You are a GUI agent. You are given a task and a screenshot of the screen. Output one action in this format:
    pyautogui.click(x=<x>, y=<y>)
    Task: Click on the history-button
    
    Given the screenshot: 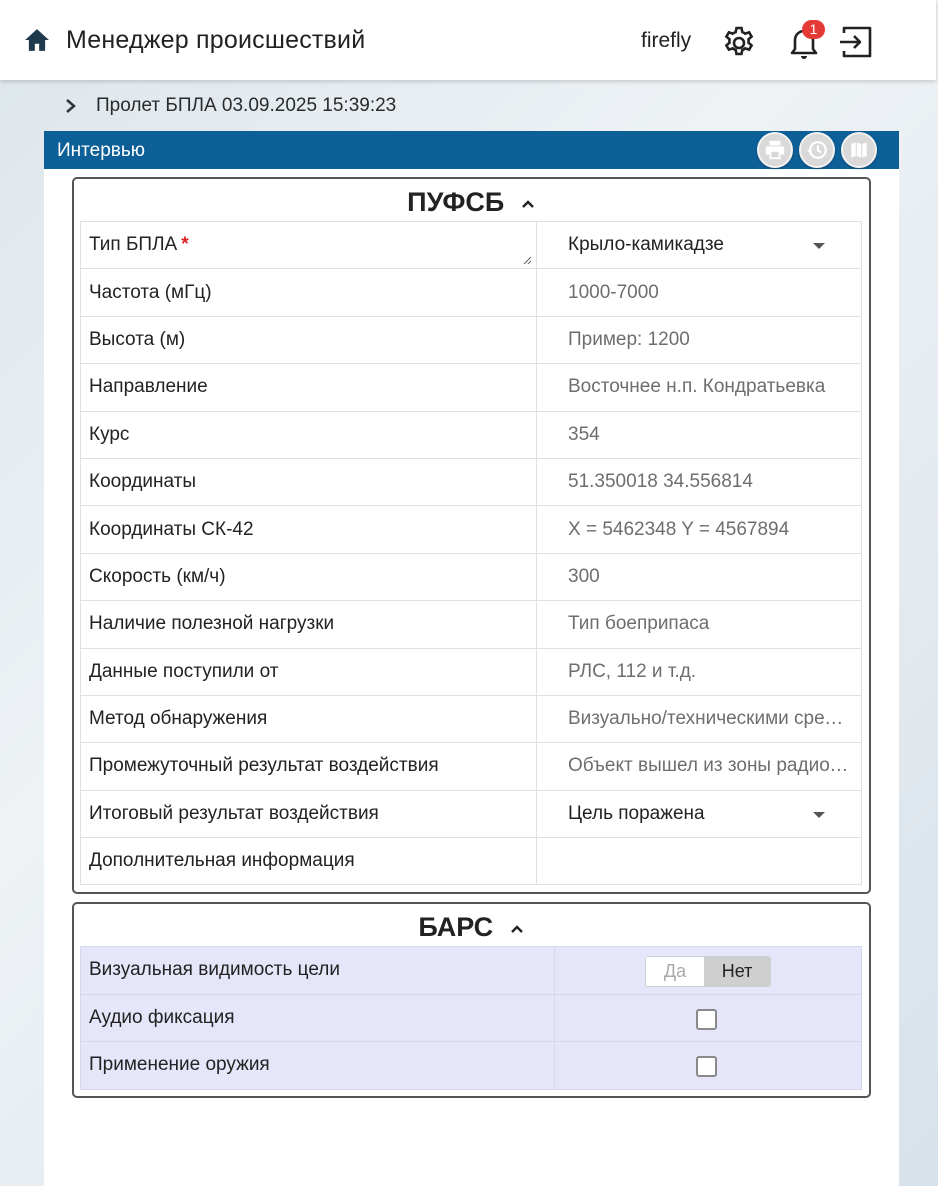 What is the action you would take?
    pyautogui.click(x=817, y=150)
    